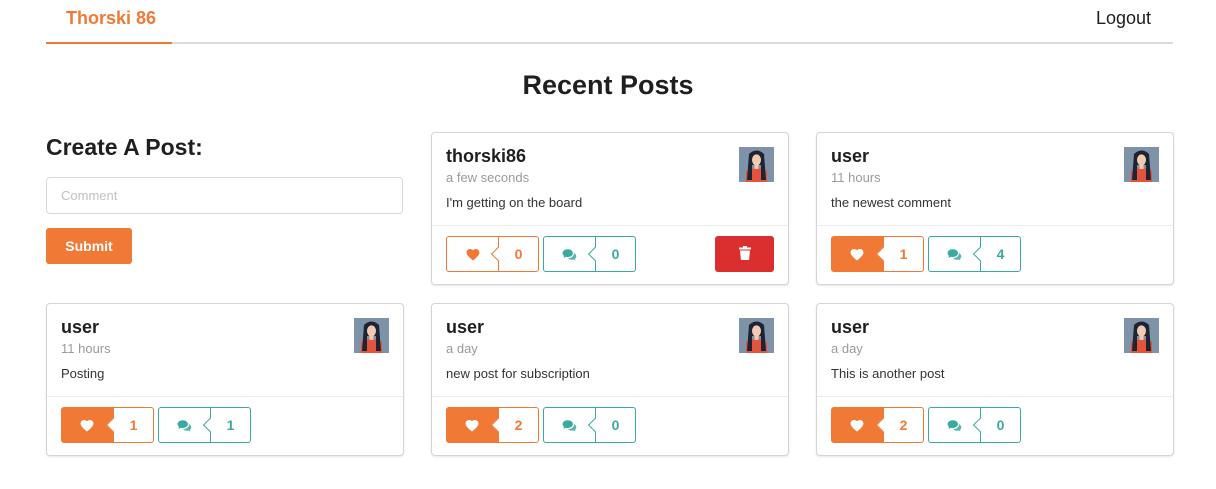 This screenshot has height=489, width=1216. I want to click on post-timestamp: a few seconds, so click(488, 177).